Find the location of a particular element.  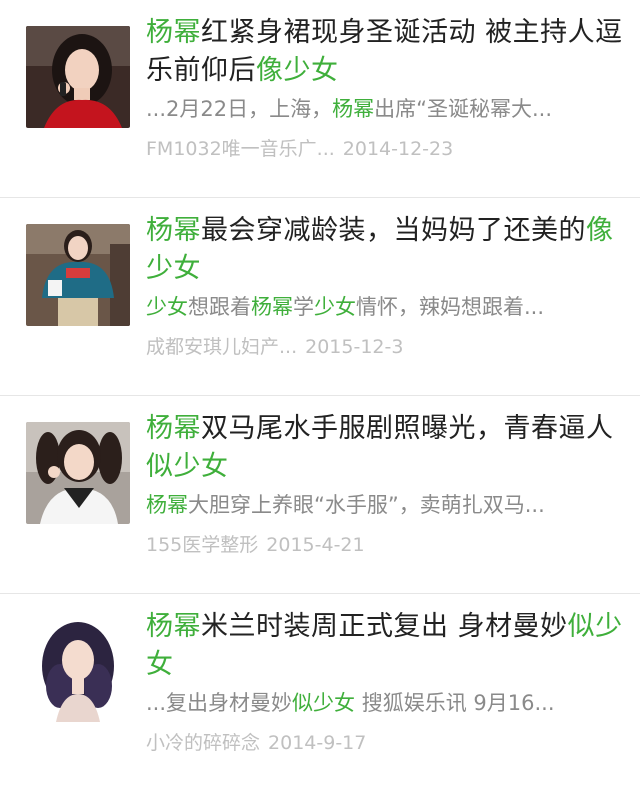

snippet-highlight: 似少女 is located at coordinates (324, 703).